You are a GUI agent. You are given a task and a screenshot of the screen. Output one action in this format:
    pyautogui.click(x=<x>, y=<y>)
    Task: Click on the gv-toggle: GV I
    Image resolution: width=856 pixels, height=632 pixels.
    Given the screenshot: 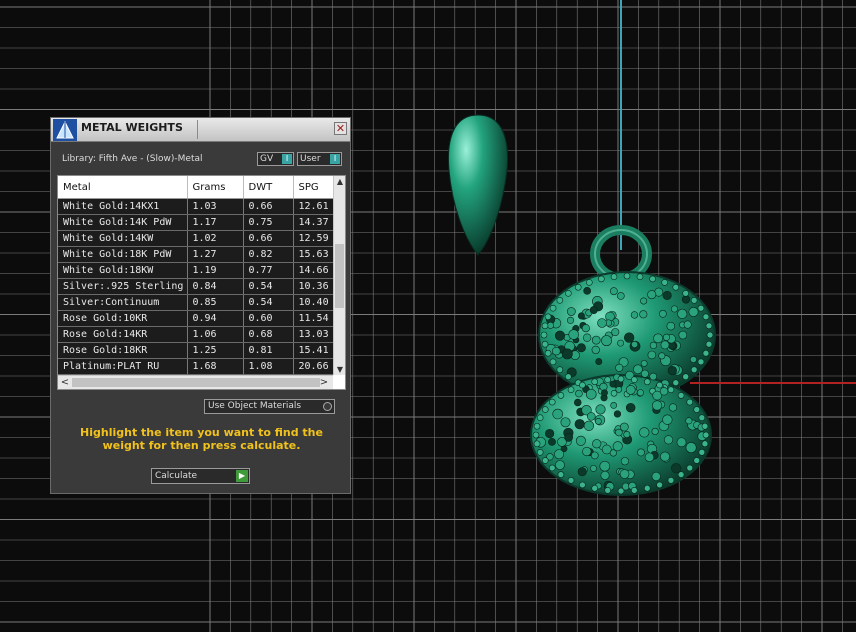 What is the action you would take?
    pyautogui.click(x=275, y=159)
    